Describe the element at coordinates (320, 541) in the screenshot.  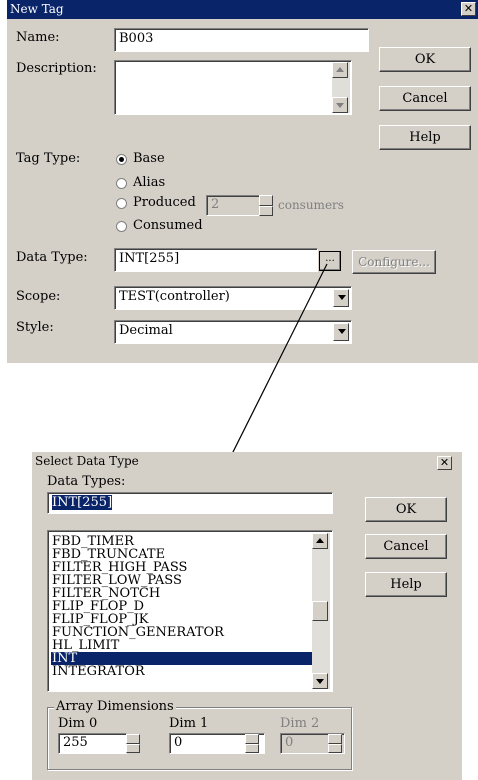
I see `scroll-up-icon` at that location.